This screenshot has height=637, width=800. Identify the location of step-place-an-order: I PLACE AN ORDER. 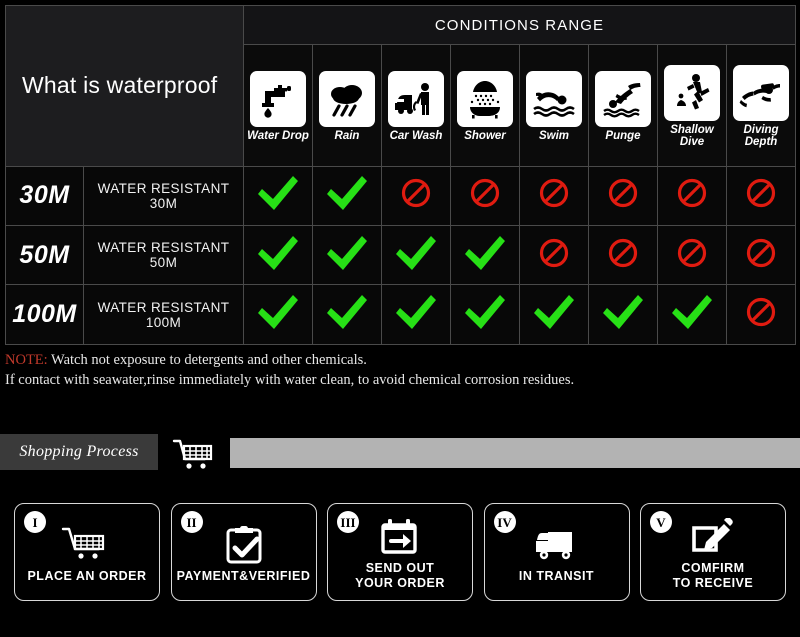
(87, 552).